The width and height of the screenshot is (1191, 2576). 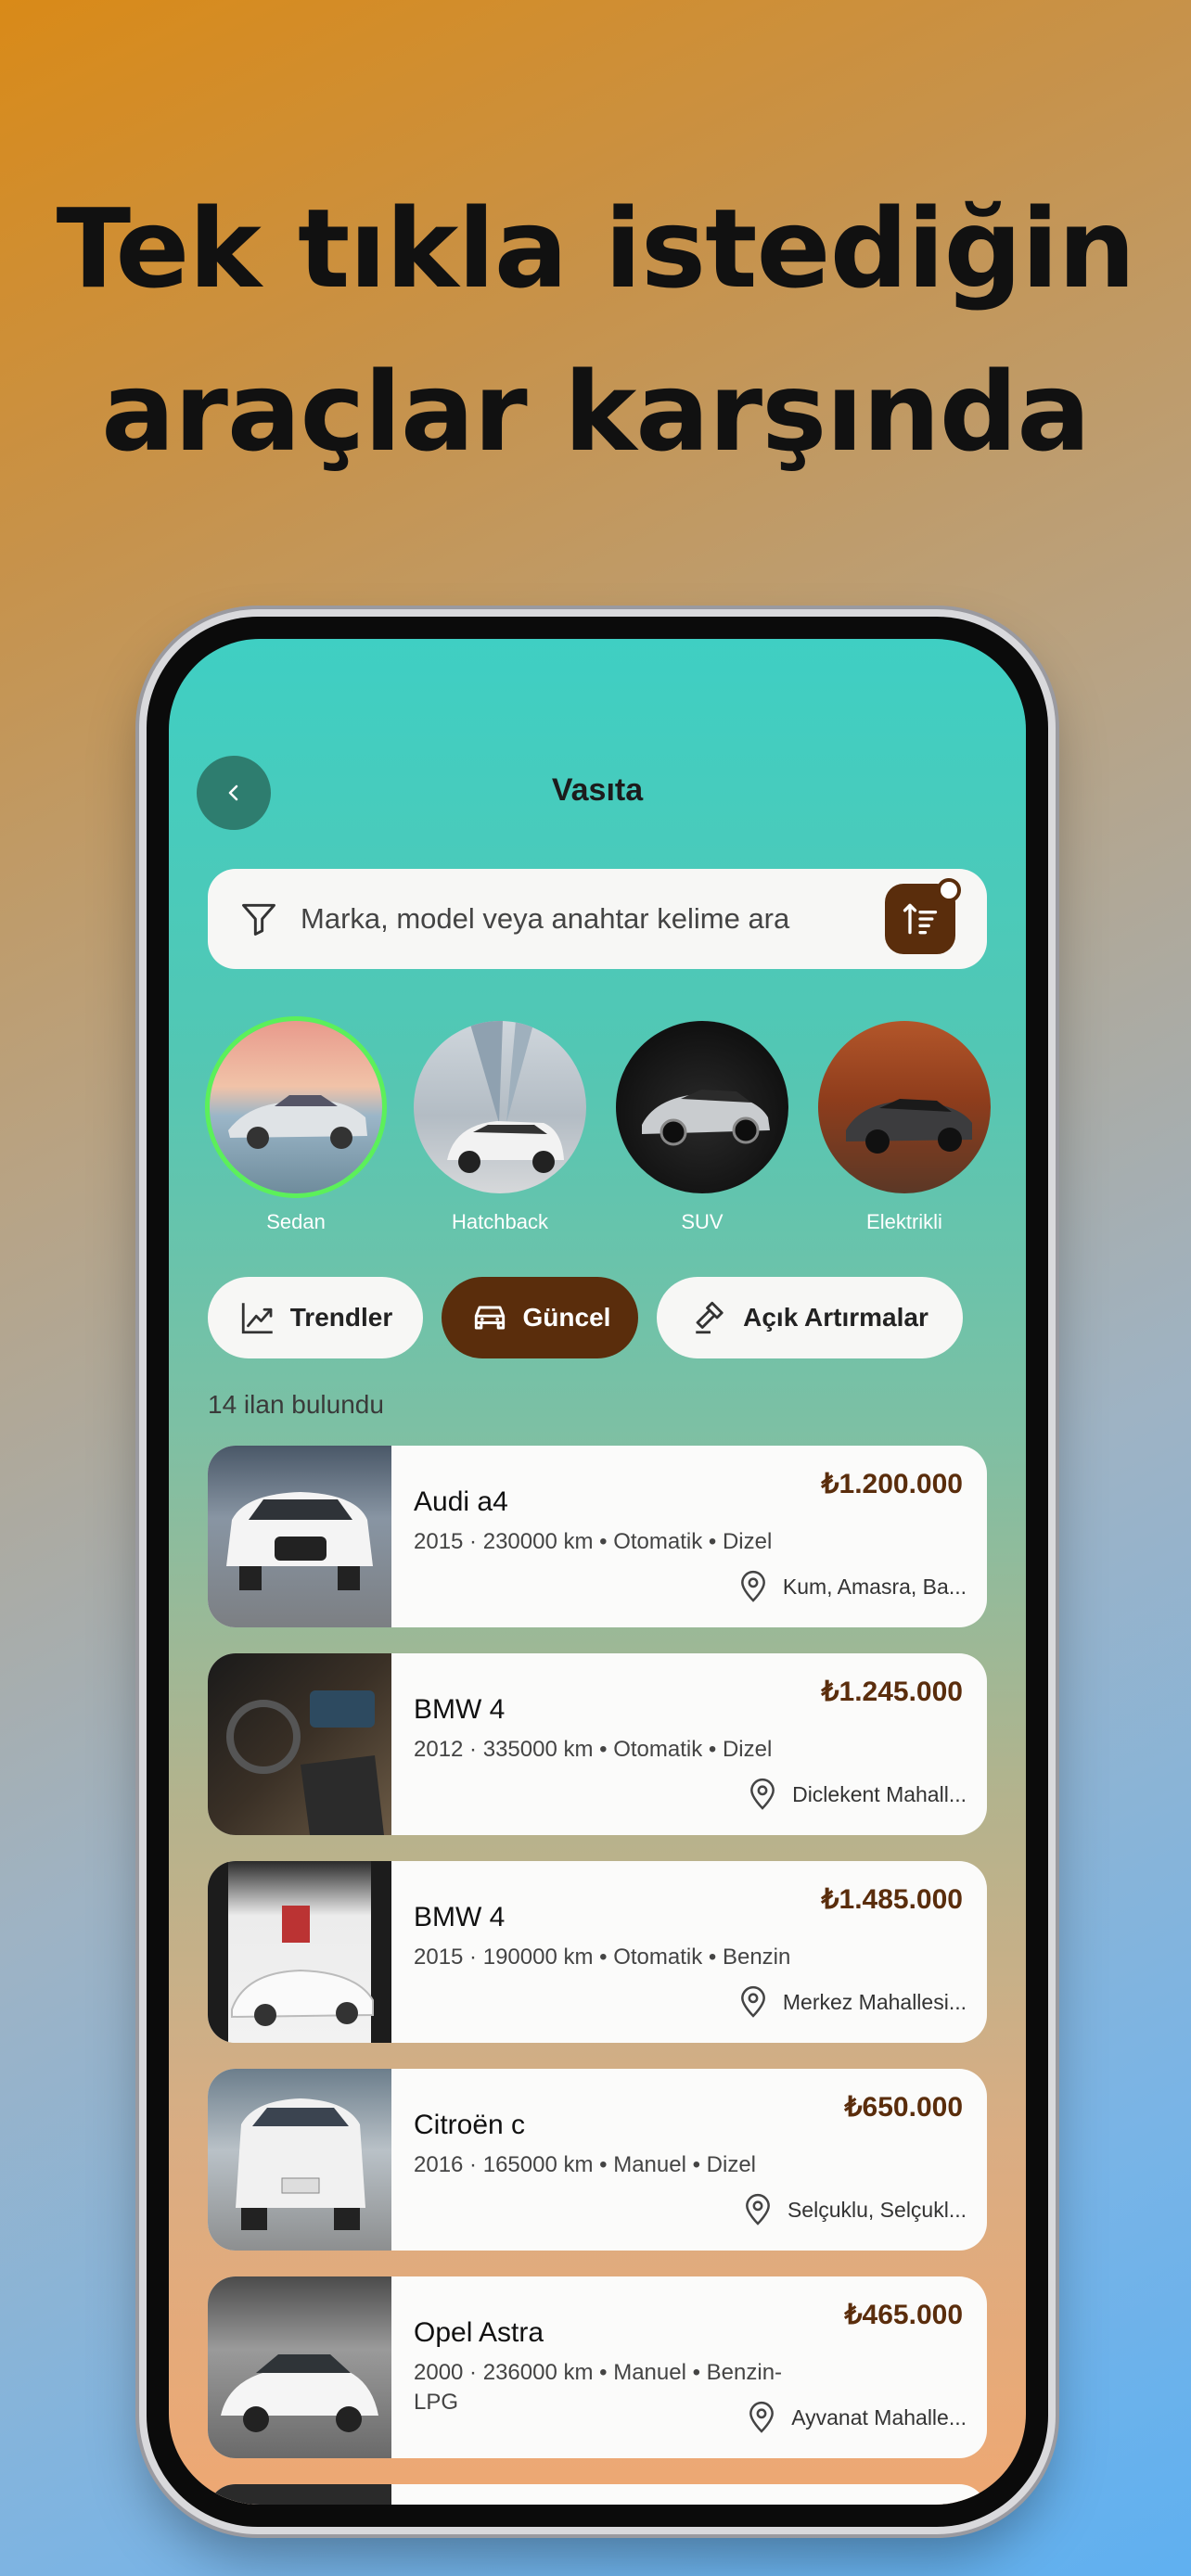 I want to click on listing-price: ₺1.245.000, so click(x=892, y=1692).